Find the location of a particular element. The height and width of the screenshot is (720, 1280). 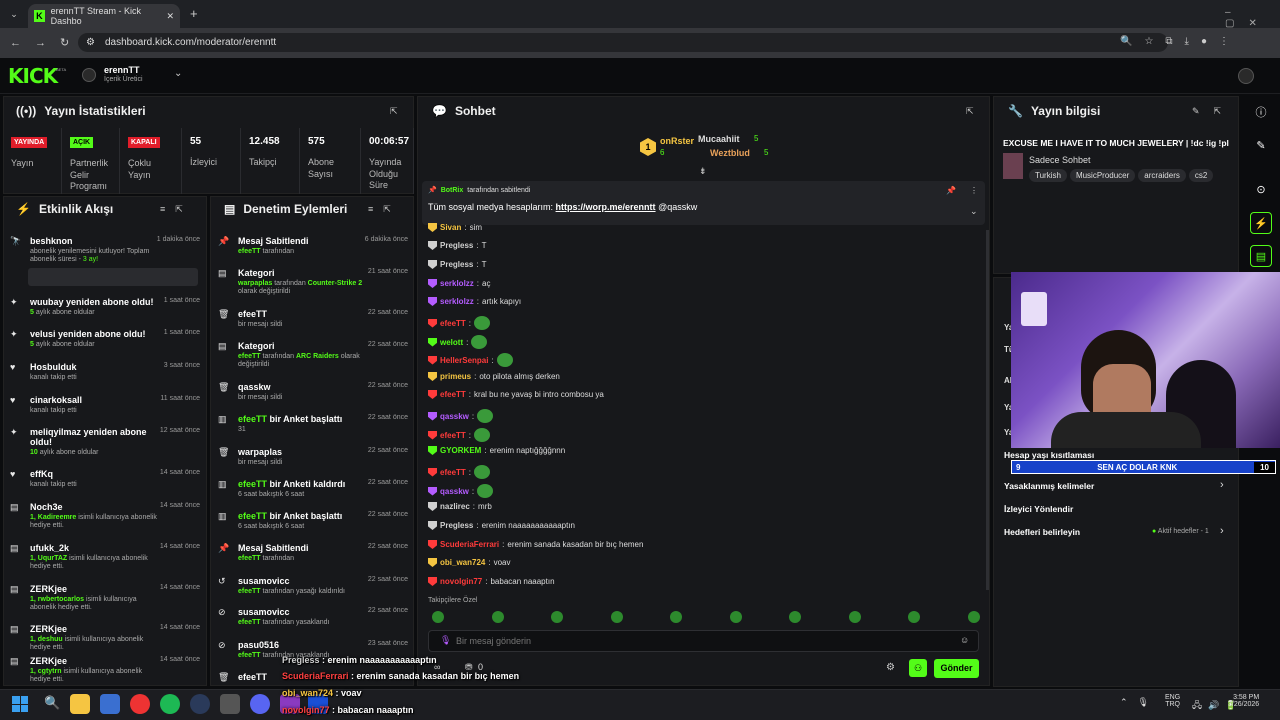

chat-input is located at coordinates (696, 641).